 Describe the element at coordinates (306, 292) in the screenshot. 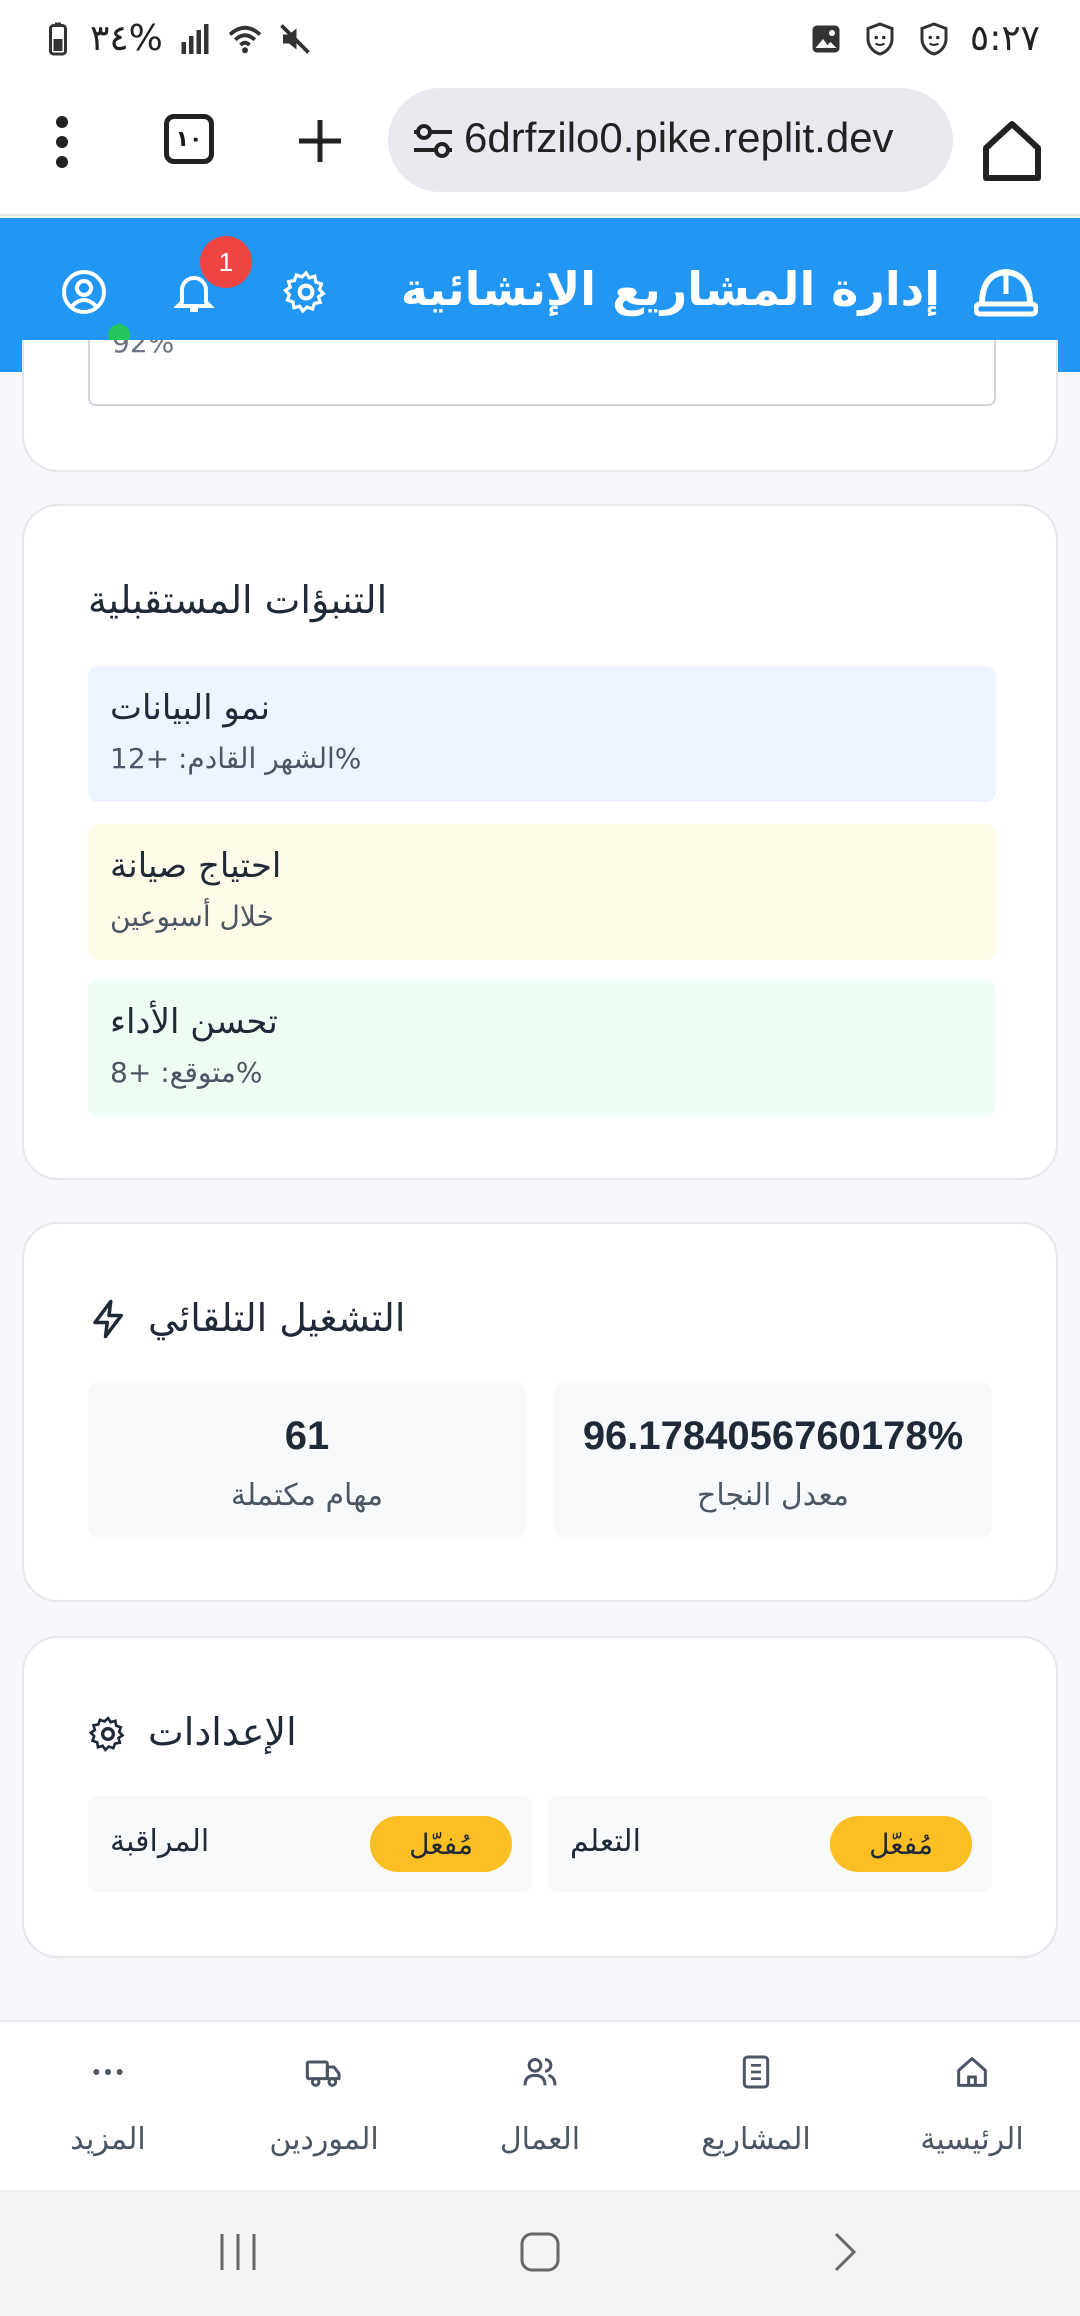

I see `settings-gear-icon` at that location.